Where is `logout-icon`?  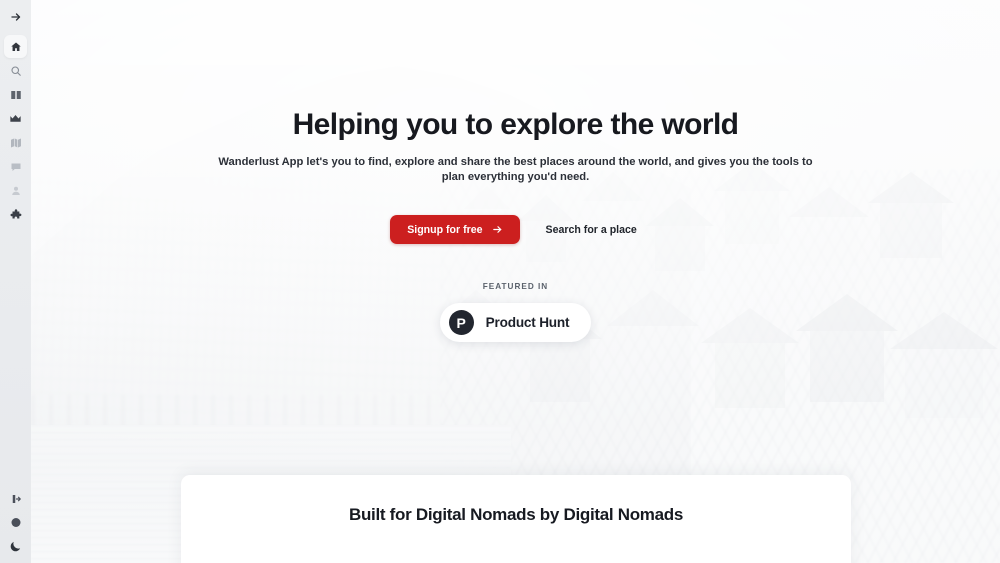 logout-icon is located at coordinates (16, 499).